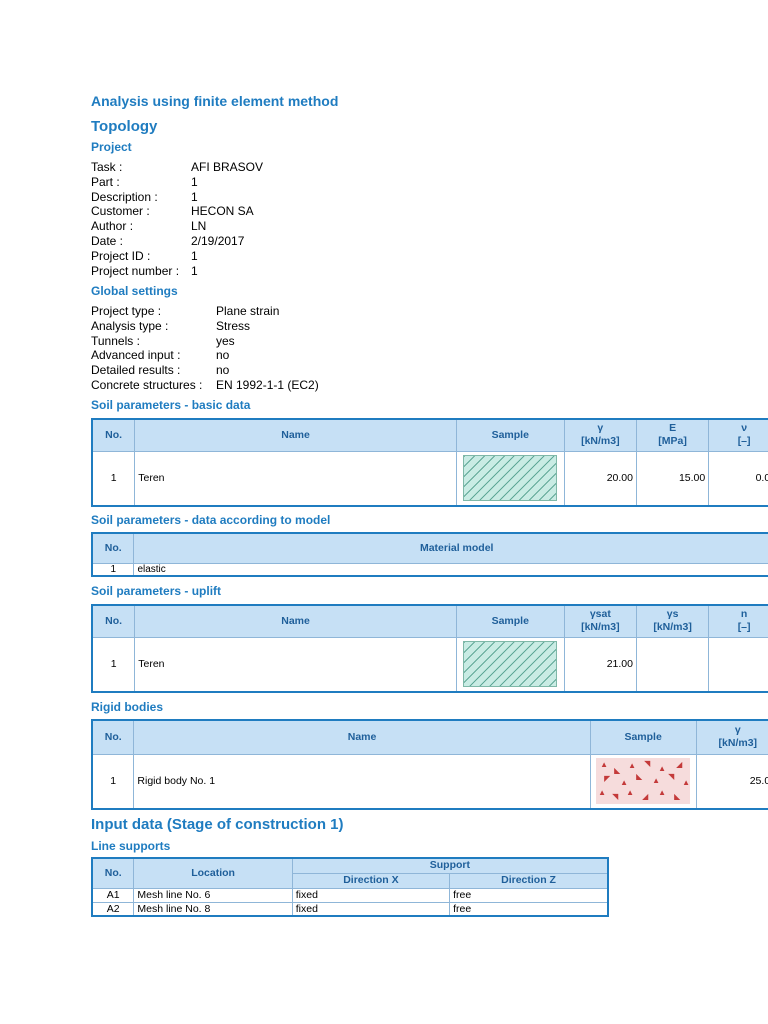 Image resolution: width=768 pixels, height=1024 pixels. Describe the element at coordinates (673, 428) in the screenshot. I see `col-e-symbol: E` at that location.